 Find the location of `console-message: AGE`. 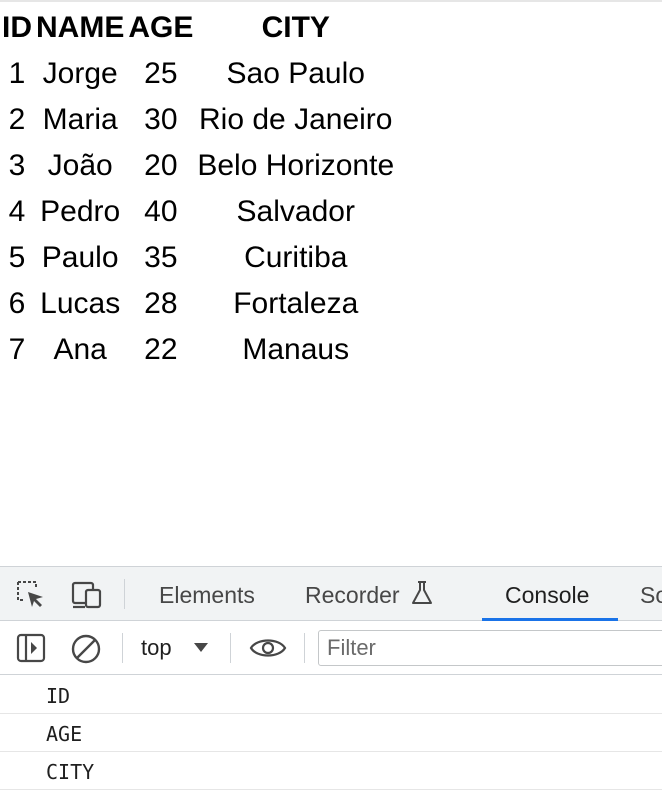

console-message: AGE is located at coordinates (331, 733).